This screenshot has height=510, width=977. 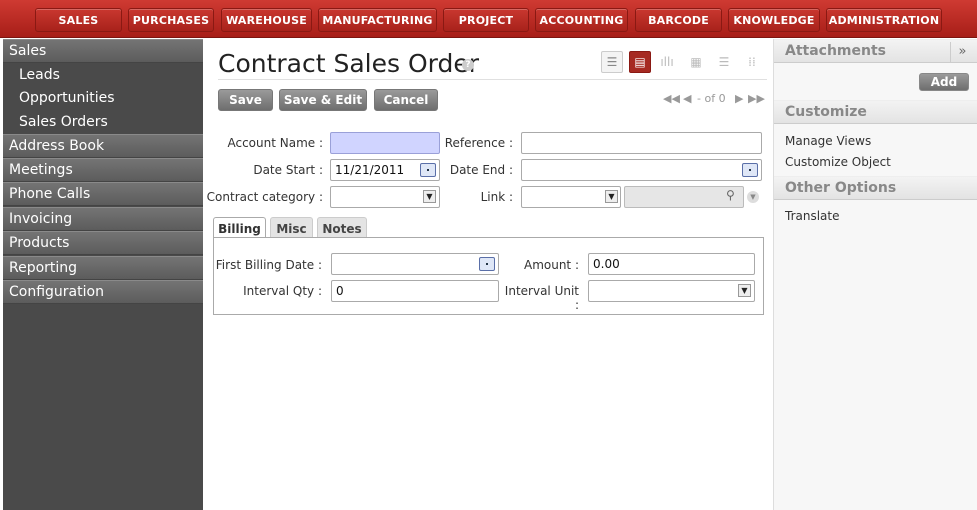 I want to click on help-icon: ?, so click(x=468, y=65).